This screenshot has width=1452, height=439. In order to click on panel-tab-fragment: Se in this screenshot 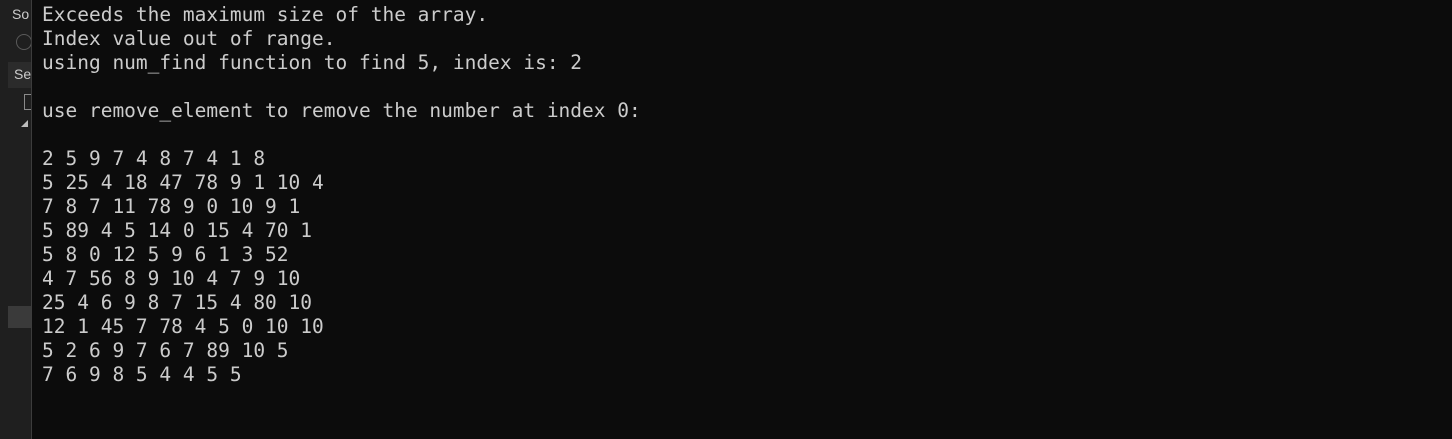, I will do `click(23, 74)`.